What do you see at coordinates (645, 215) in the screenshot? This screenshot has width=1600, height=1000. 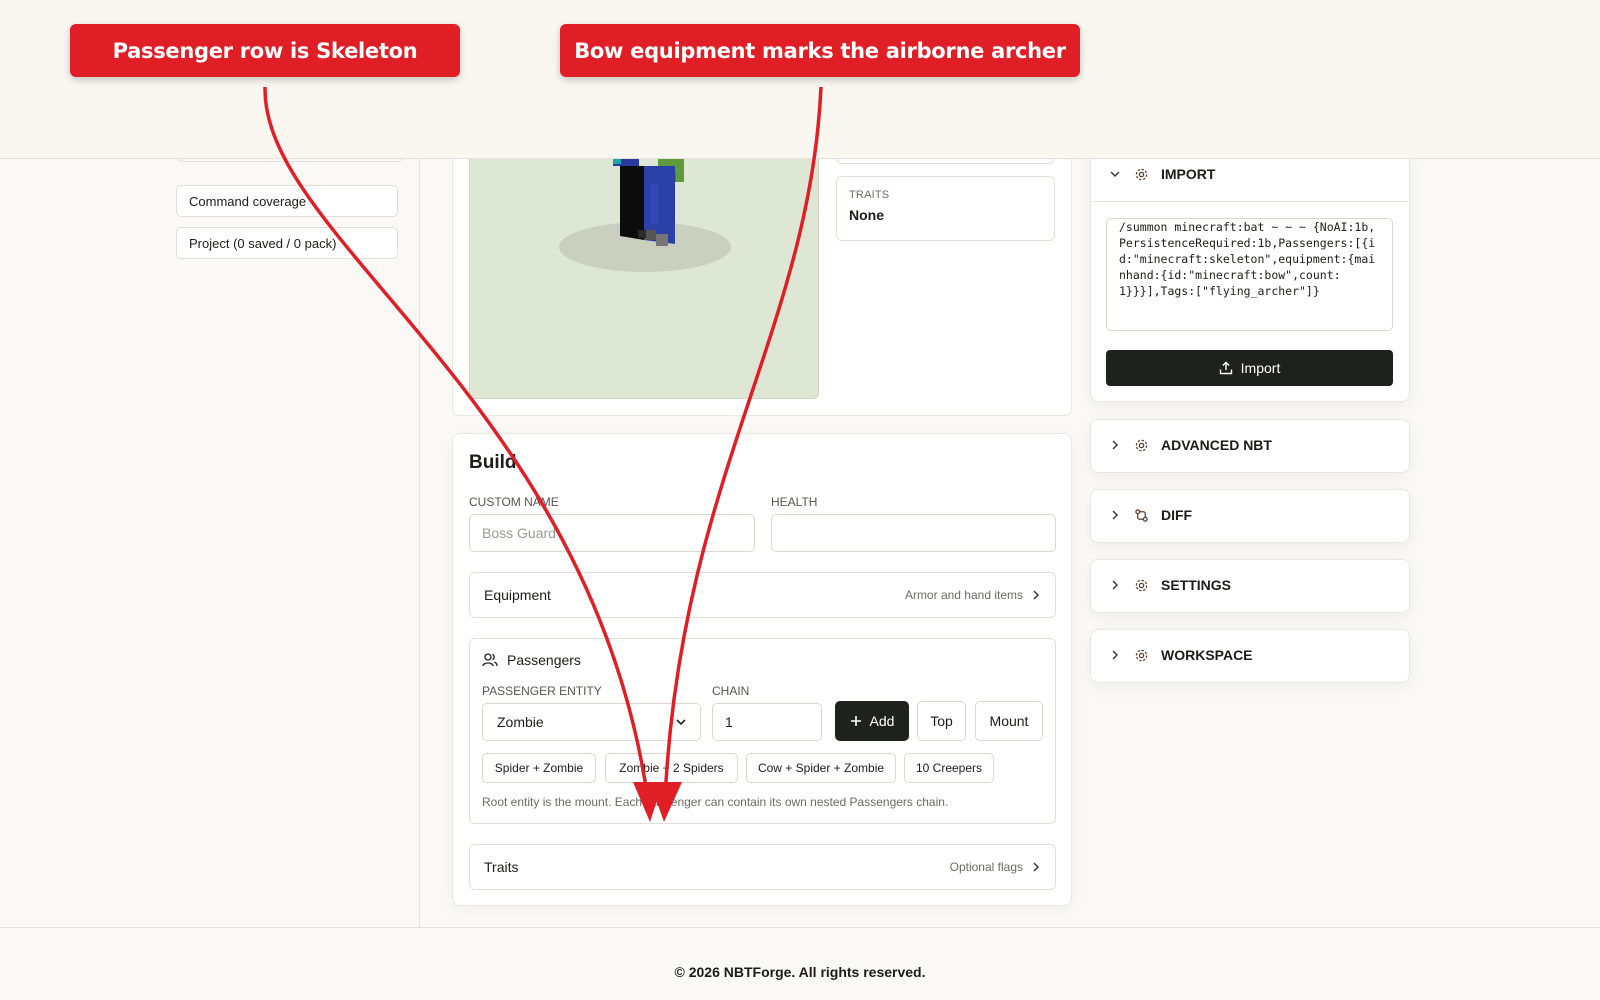 I see `entity-model` at bounding box center [645, 215].